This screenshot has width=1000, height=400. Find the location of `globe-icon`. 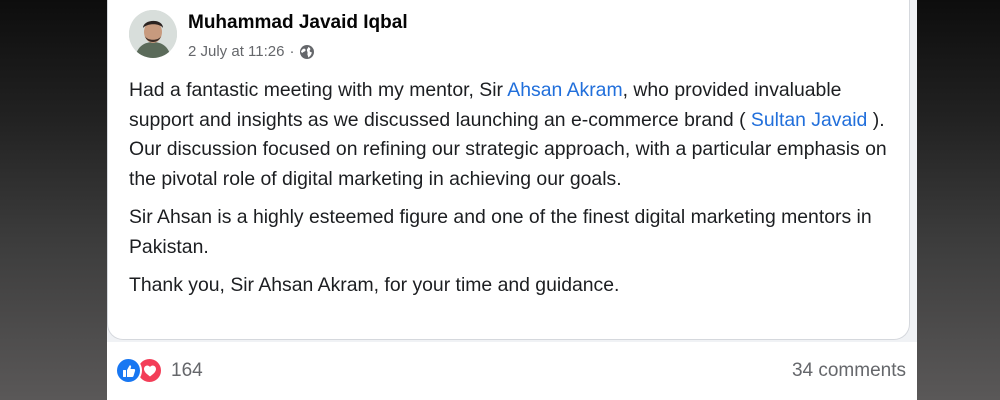

globe-icon is located at coordinates (307, 52).